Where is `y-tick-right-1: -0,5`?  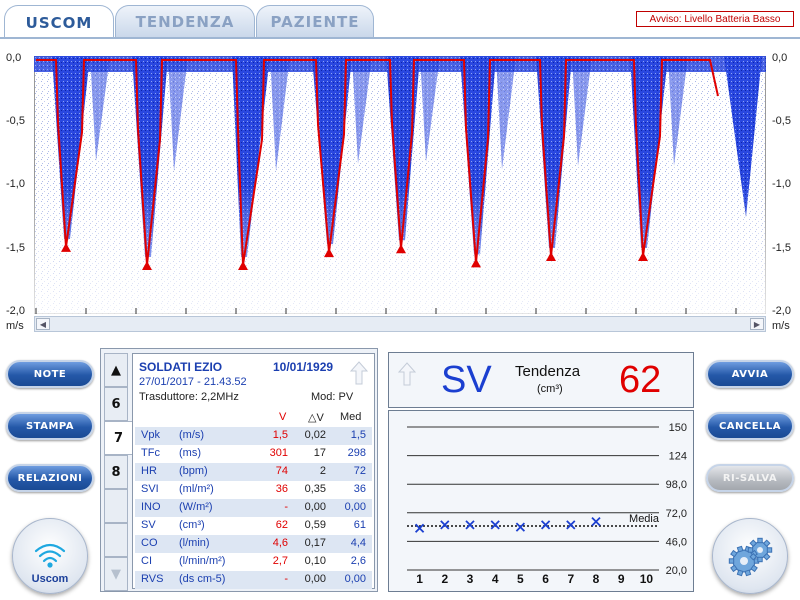
y-tick-right-1: -0,5 is located at coordinates (781, 121).